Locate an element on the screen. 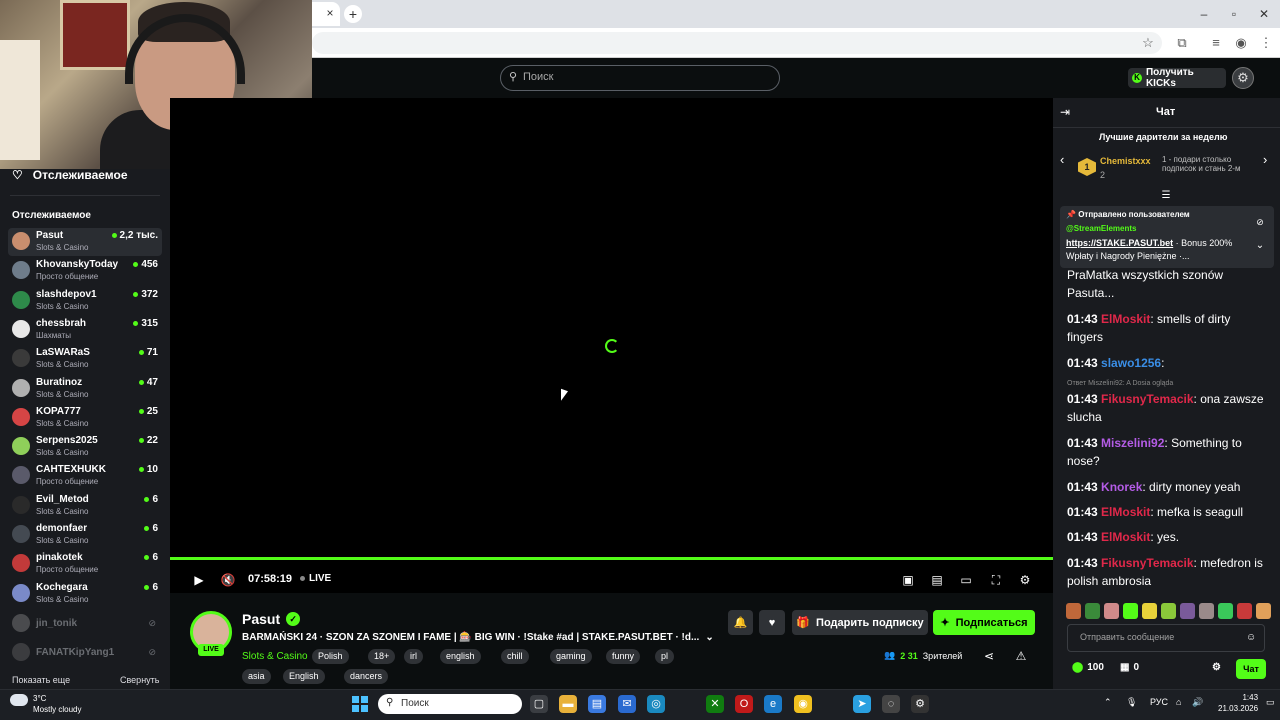  bookmark-star-icon: ☆ is located at coordinates (1148, 43).